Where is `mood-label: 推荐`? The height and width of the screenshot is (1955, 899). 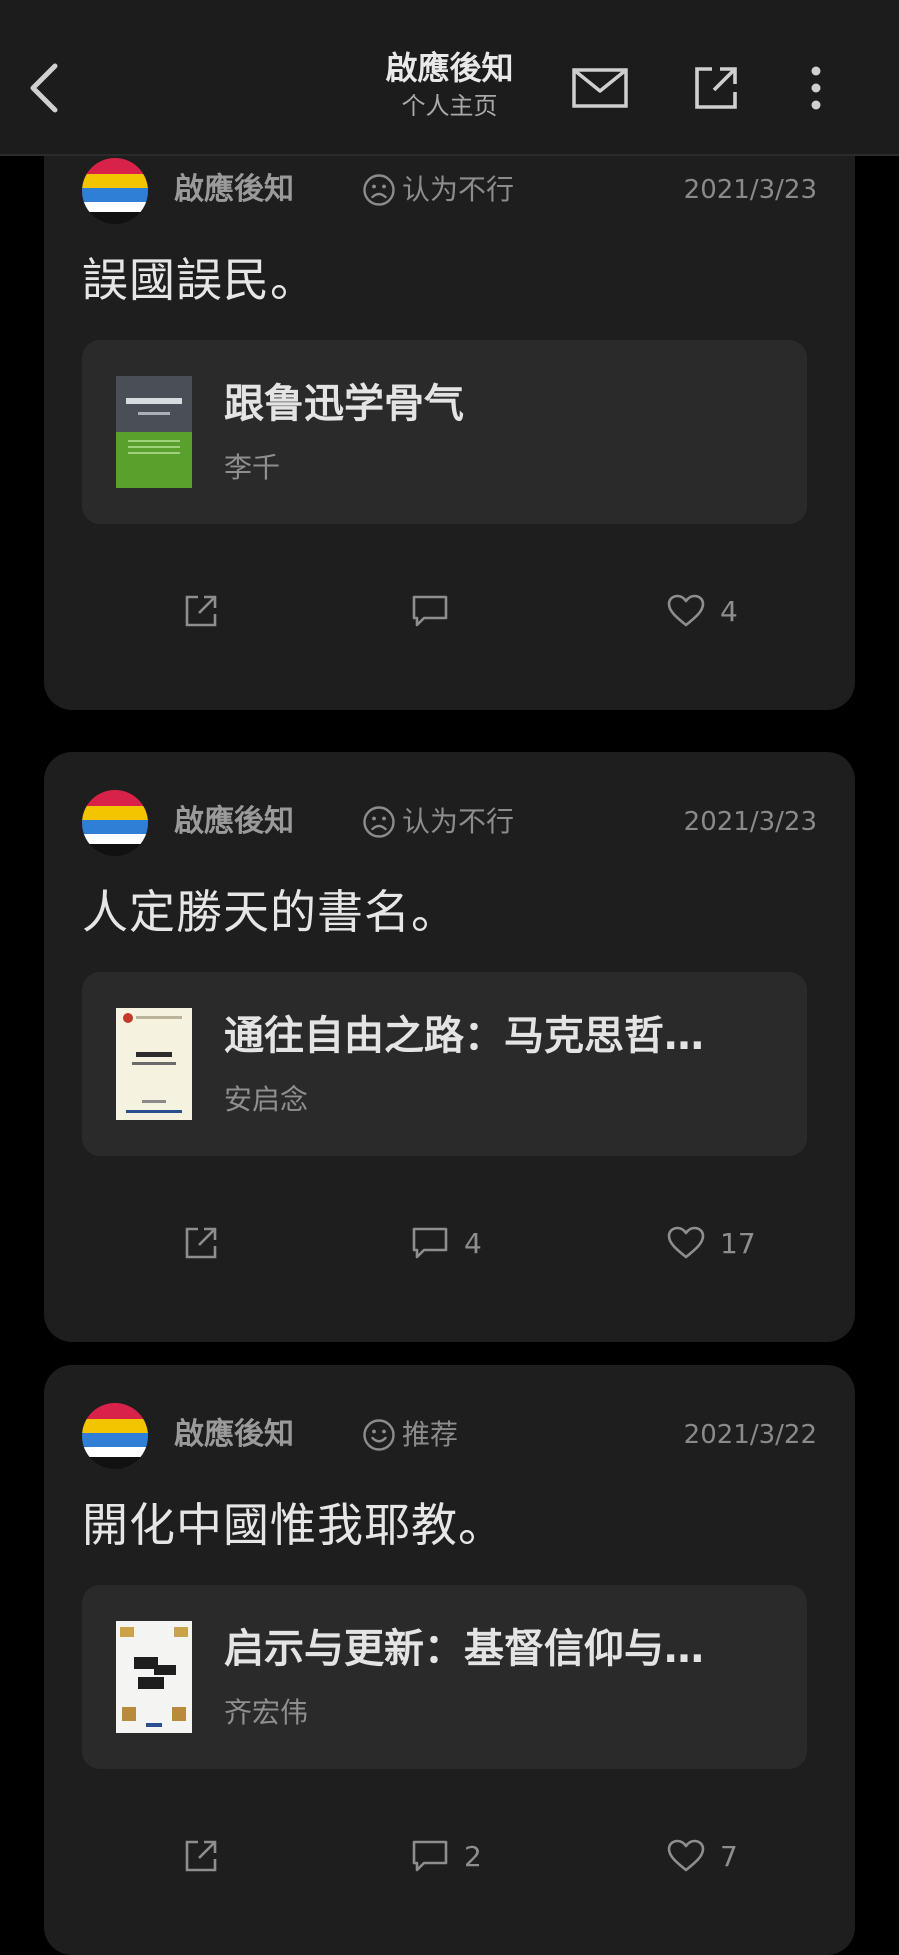 mood-label: 推荐 is located at coordinates (410, 1435).